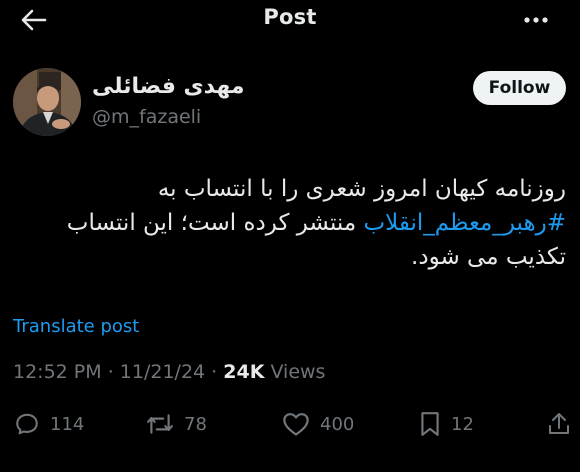 This screenshot has width=580, height=472. What do you see at coordinates (430, 424) in the screenshot?
I see `bookmark-icon` at bounding box center [430, 424].